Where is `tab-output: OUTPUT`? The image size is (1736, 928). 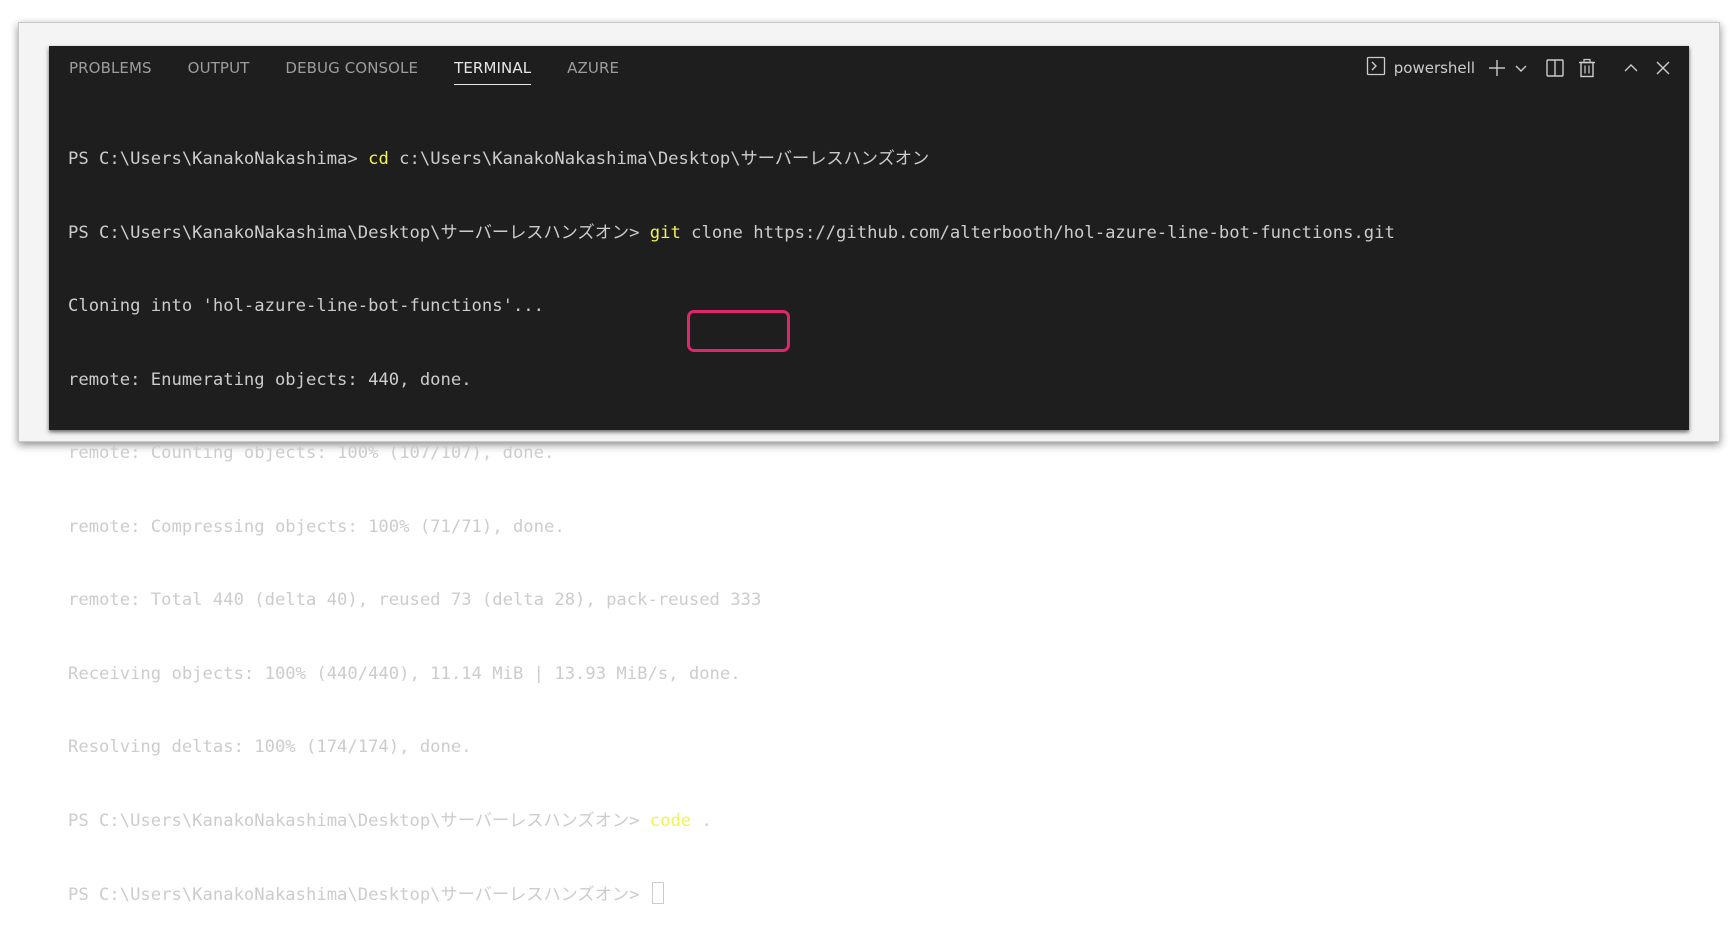
tab-output: OUTPUT is located at coordinates (219, 68).